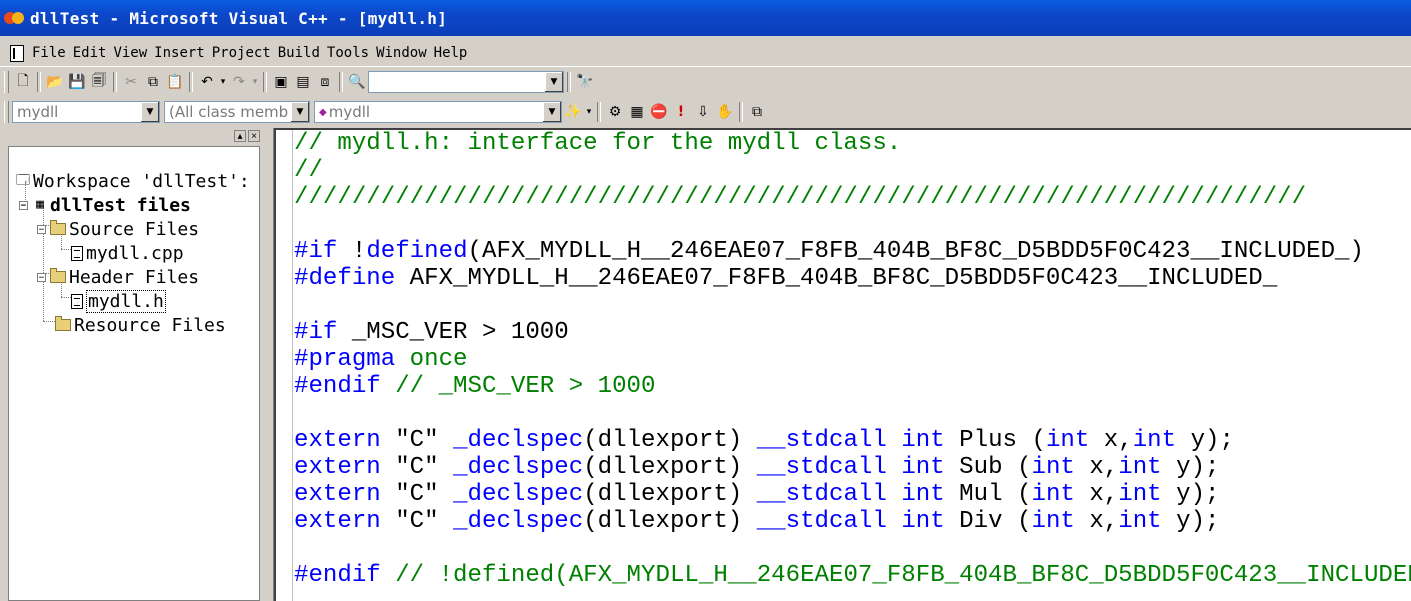 Image resolution: width=1411 pixels, height=601 pixels. What do you see at coordinates (573, 112) in the screenshot?
I see `wizard-action-icon: ✨` at bounding box center [573, 112].